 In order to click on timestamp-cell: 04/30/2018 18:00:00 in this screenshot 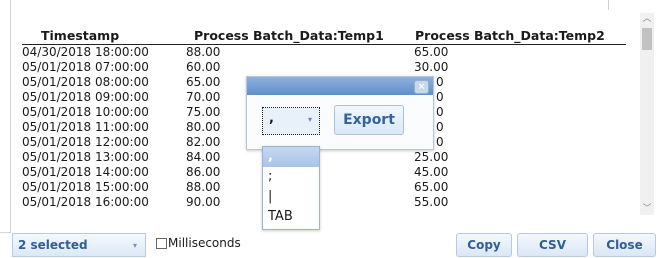, I will do `click(85, 52)`.